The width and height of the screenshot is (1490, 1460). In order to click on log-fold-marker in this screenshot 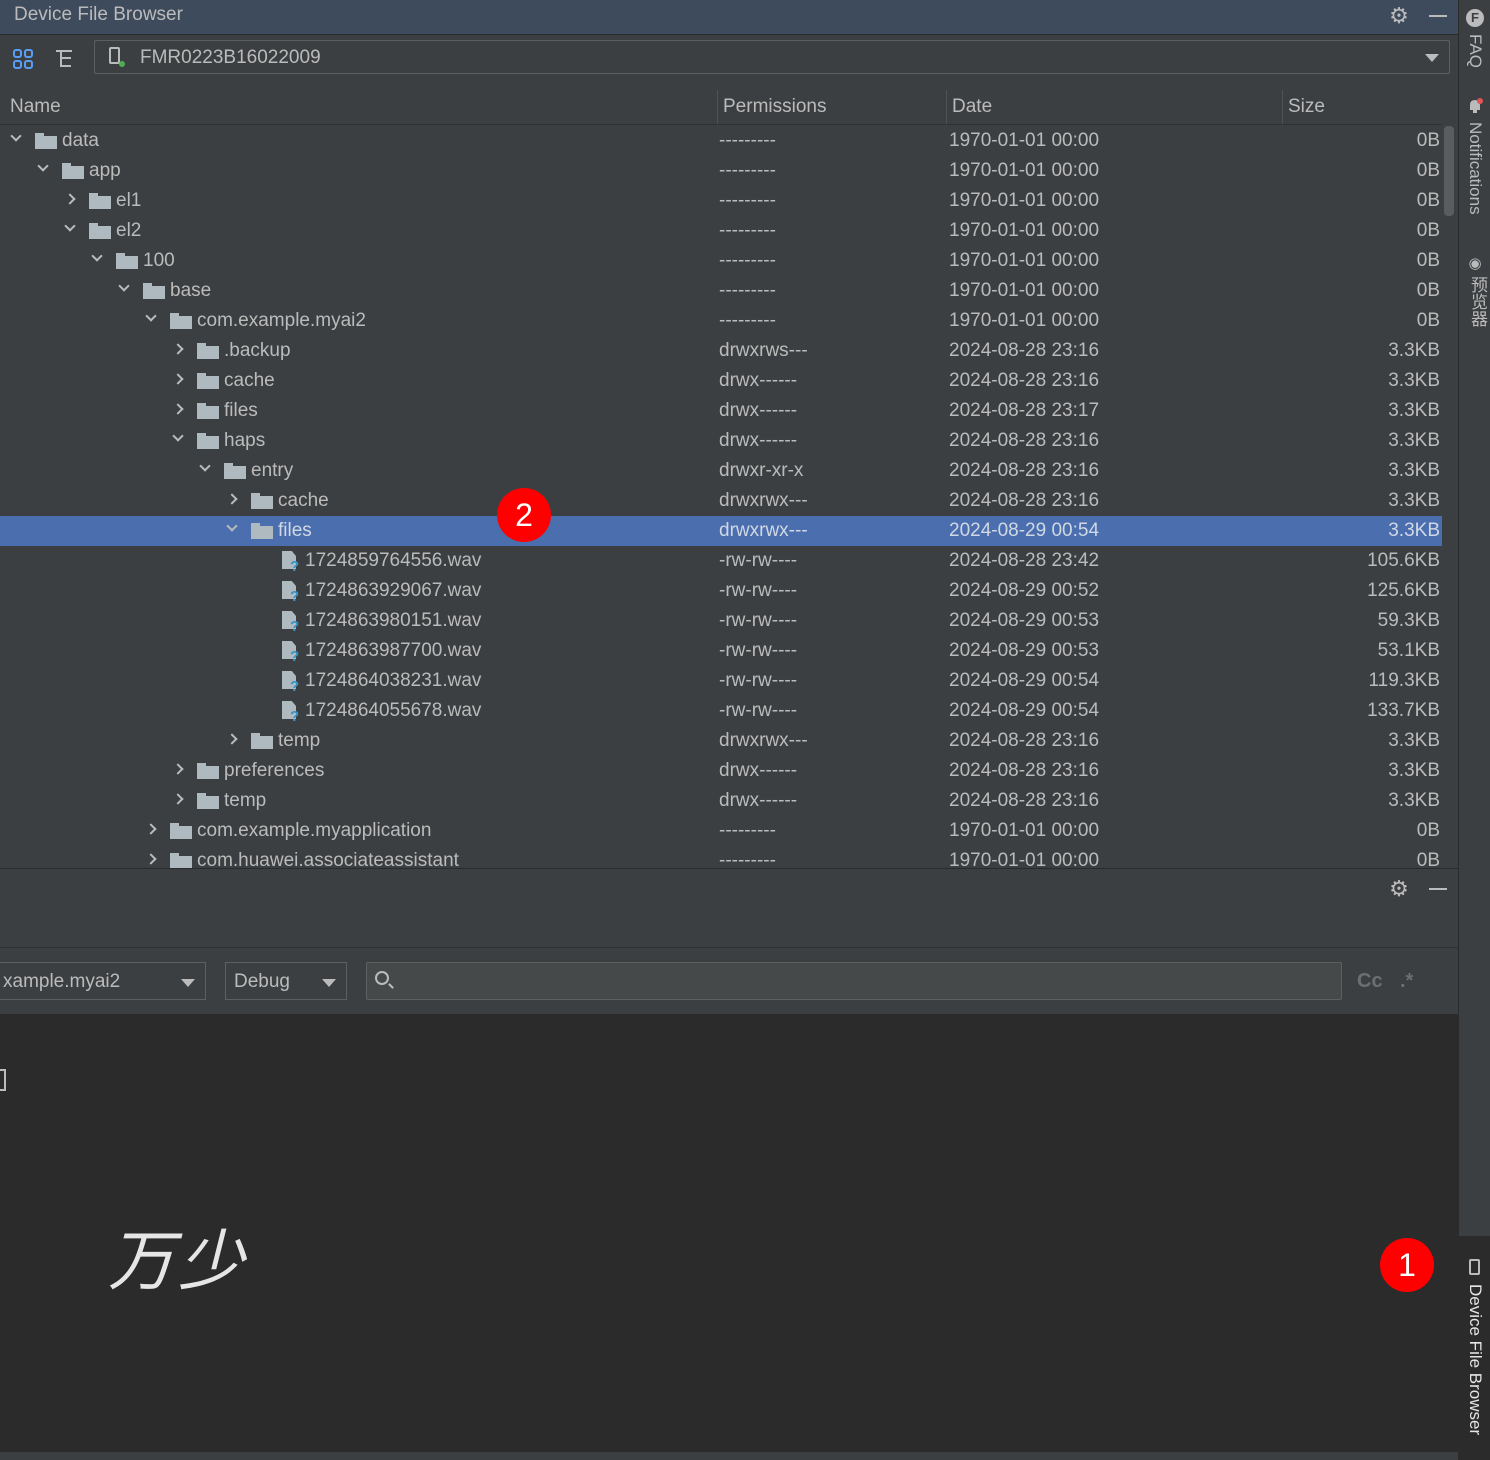, I will do `click(3, 1080)`.